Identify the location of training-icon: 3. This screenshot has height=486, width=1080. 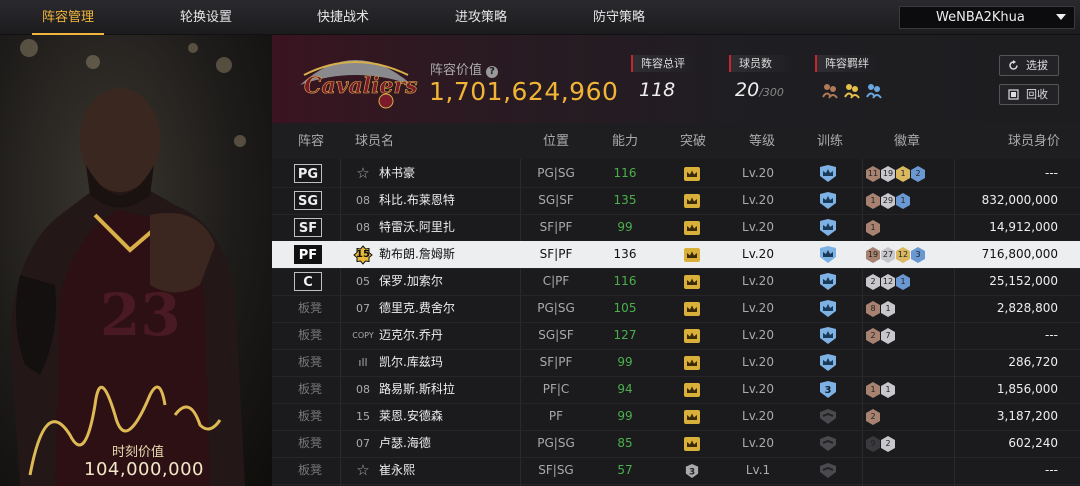
(828, 389).